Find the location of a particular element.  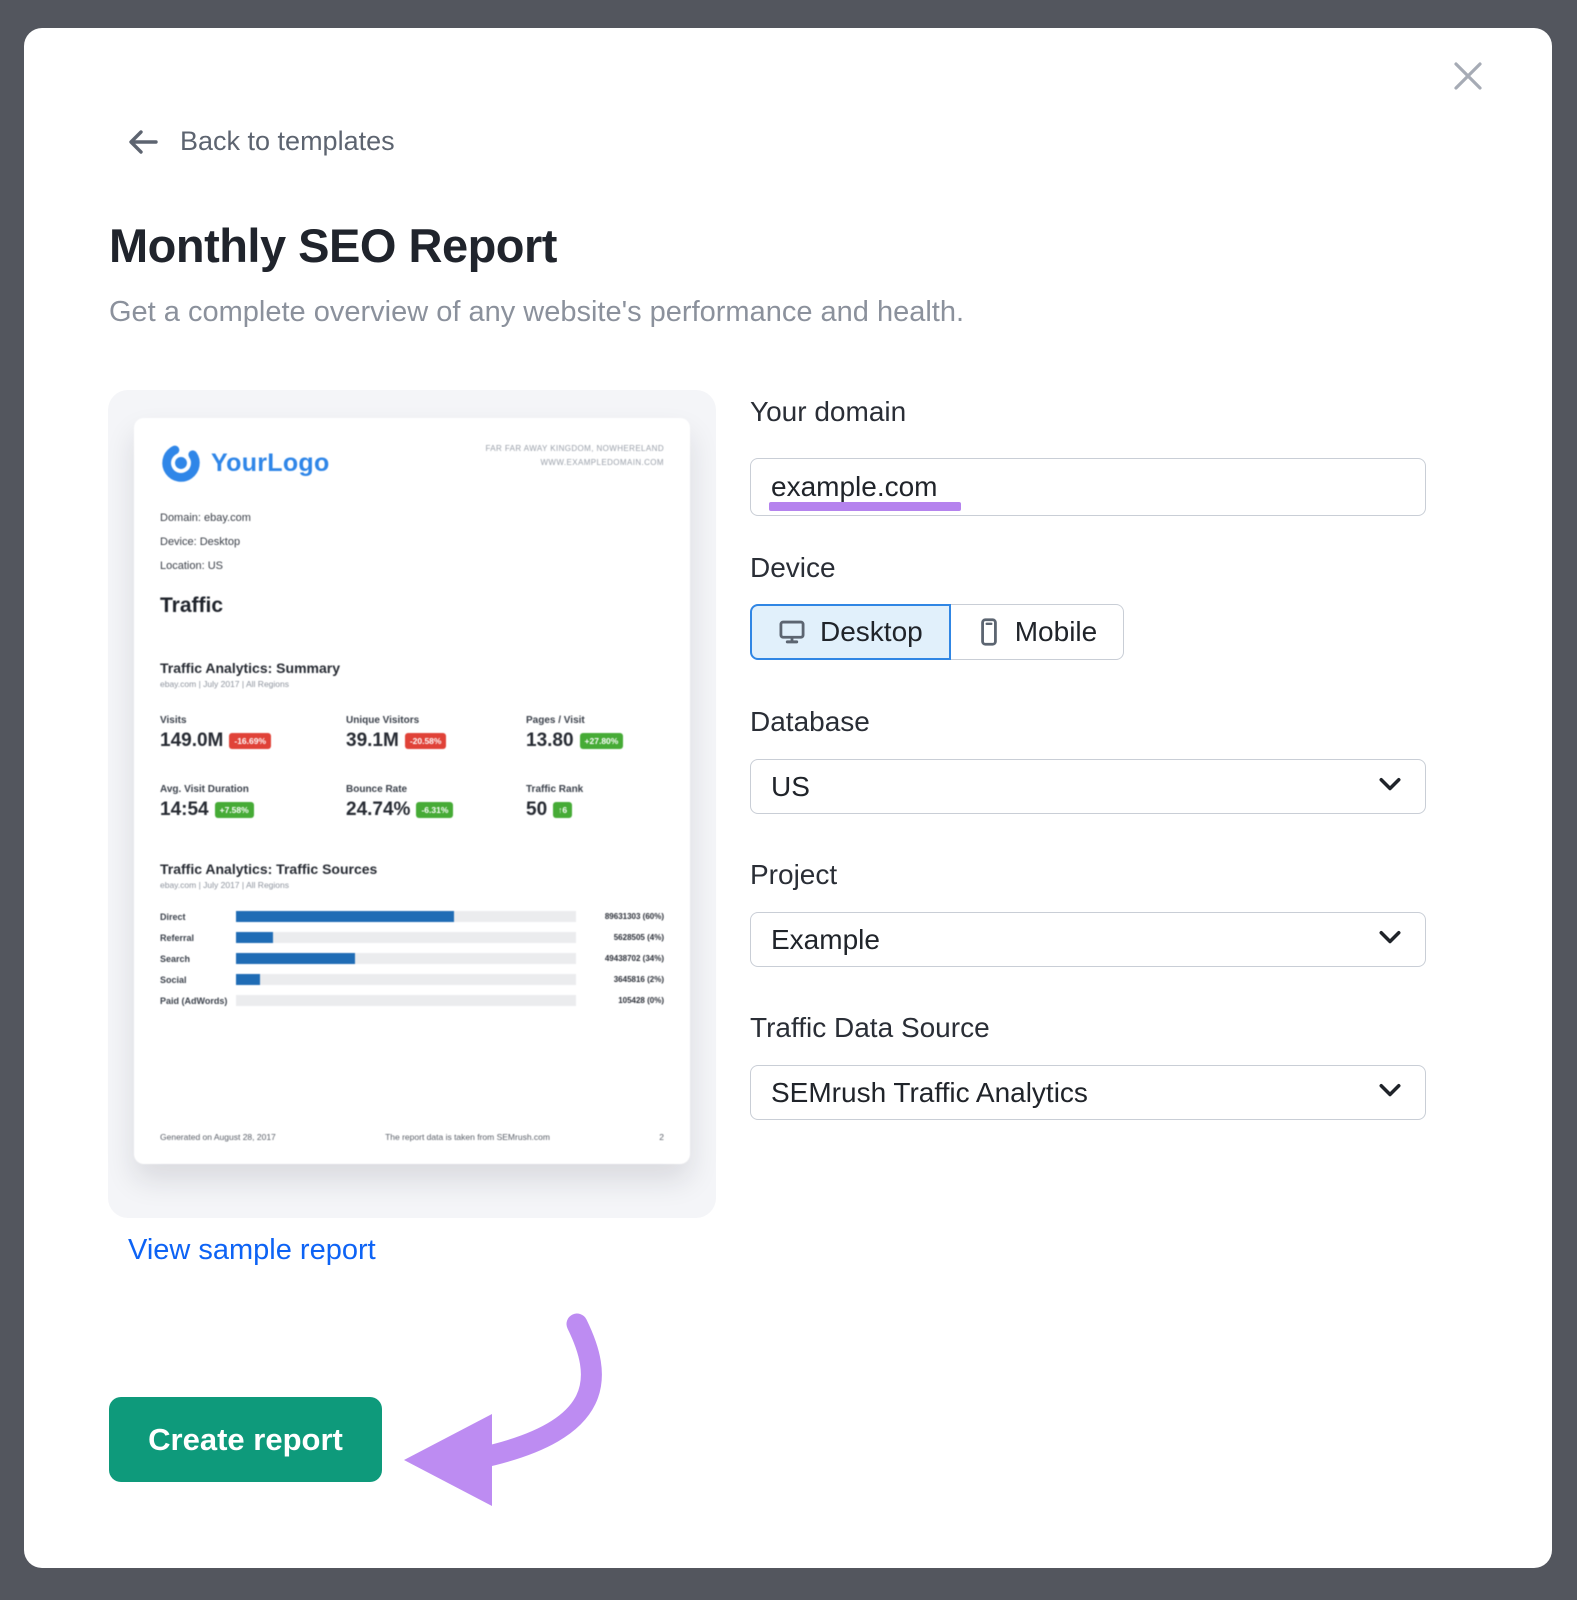

summary-title: Traffic Analytics: Summary is located at coordinates (250, 668).